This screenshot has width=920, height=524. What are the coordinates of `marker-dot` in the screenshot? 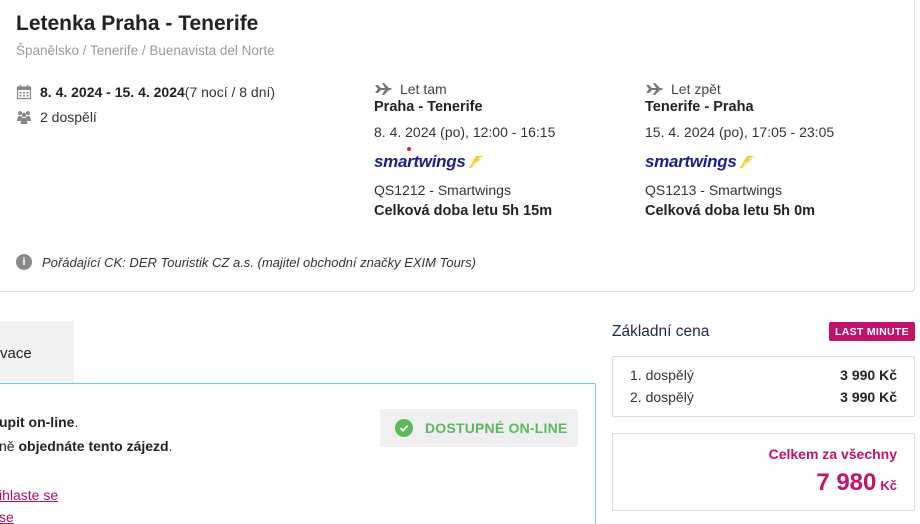 It's located at (409, 149).